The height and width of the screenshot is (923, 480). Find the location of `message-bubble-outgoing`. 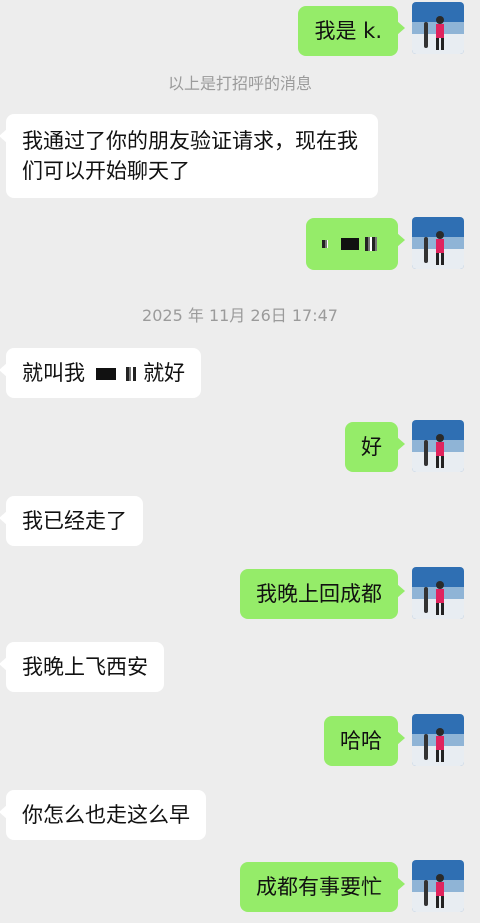

message-bubble-outgoing is located at coordinates (355, 244).